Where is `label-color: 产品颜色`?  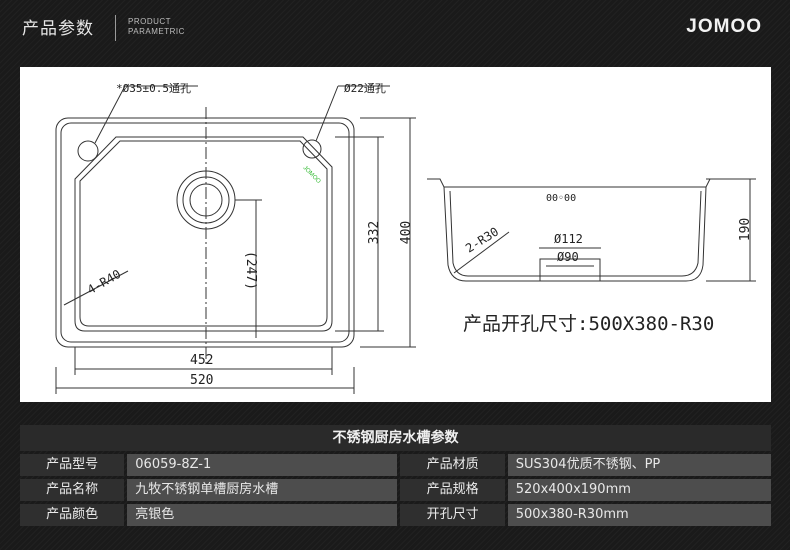
label-color: 产品颜色 is located at coordinates (72, 515).